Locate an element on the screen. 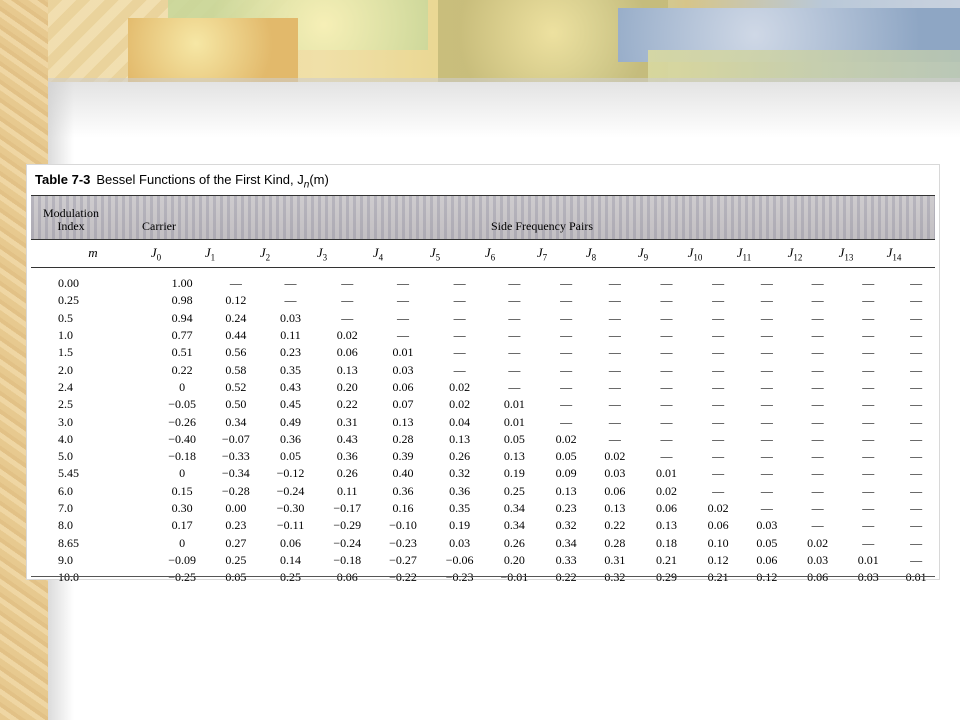  table-cell-j2: 0.49 is located at coordinates (291, 421).